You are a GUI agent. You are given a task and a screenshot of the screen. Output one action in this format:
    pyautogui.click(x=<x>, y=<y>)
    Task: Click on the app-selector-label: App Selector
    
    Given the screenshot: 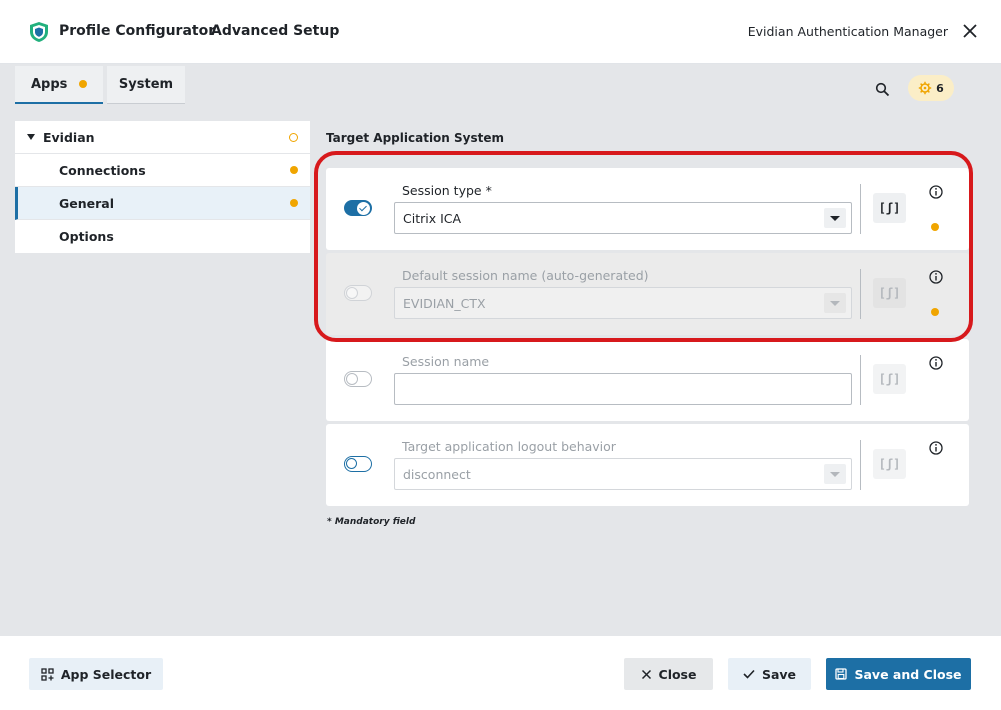 What is the action you would take?
    pyautogui.click(x=106, y=674)
    